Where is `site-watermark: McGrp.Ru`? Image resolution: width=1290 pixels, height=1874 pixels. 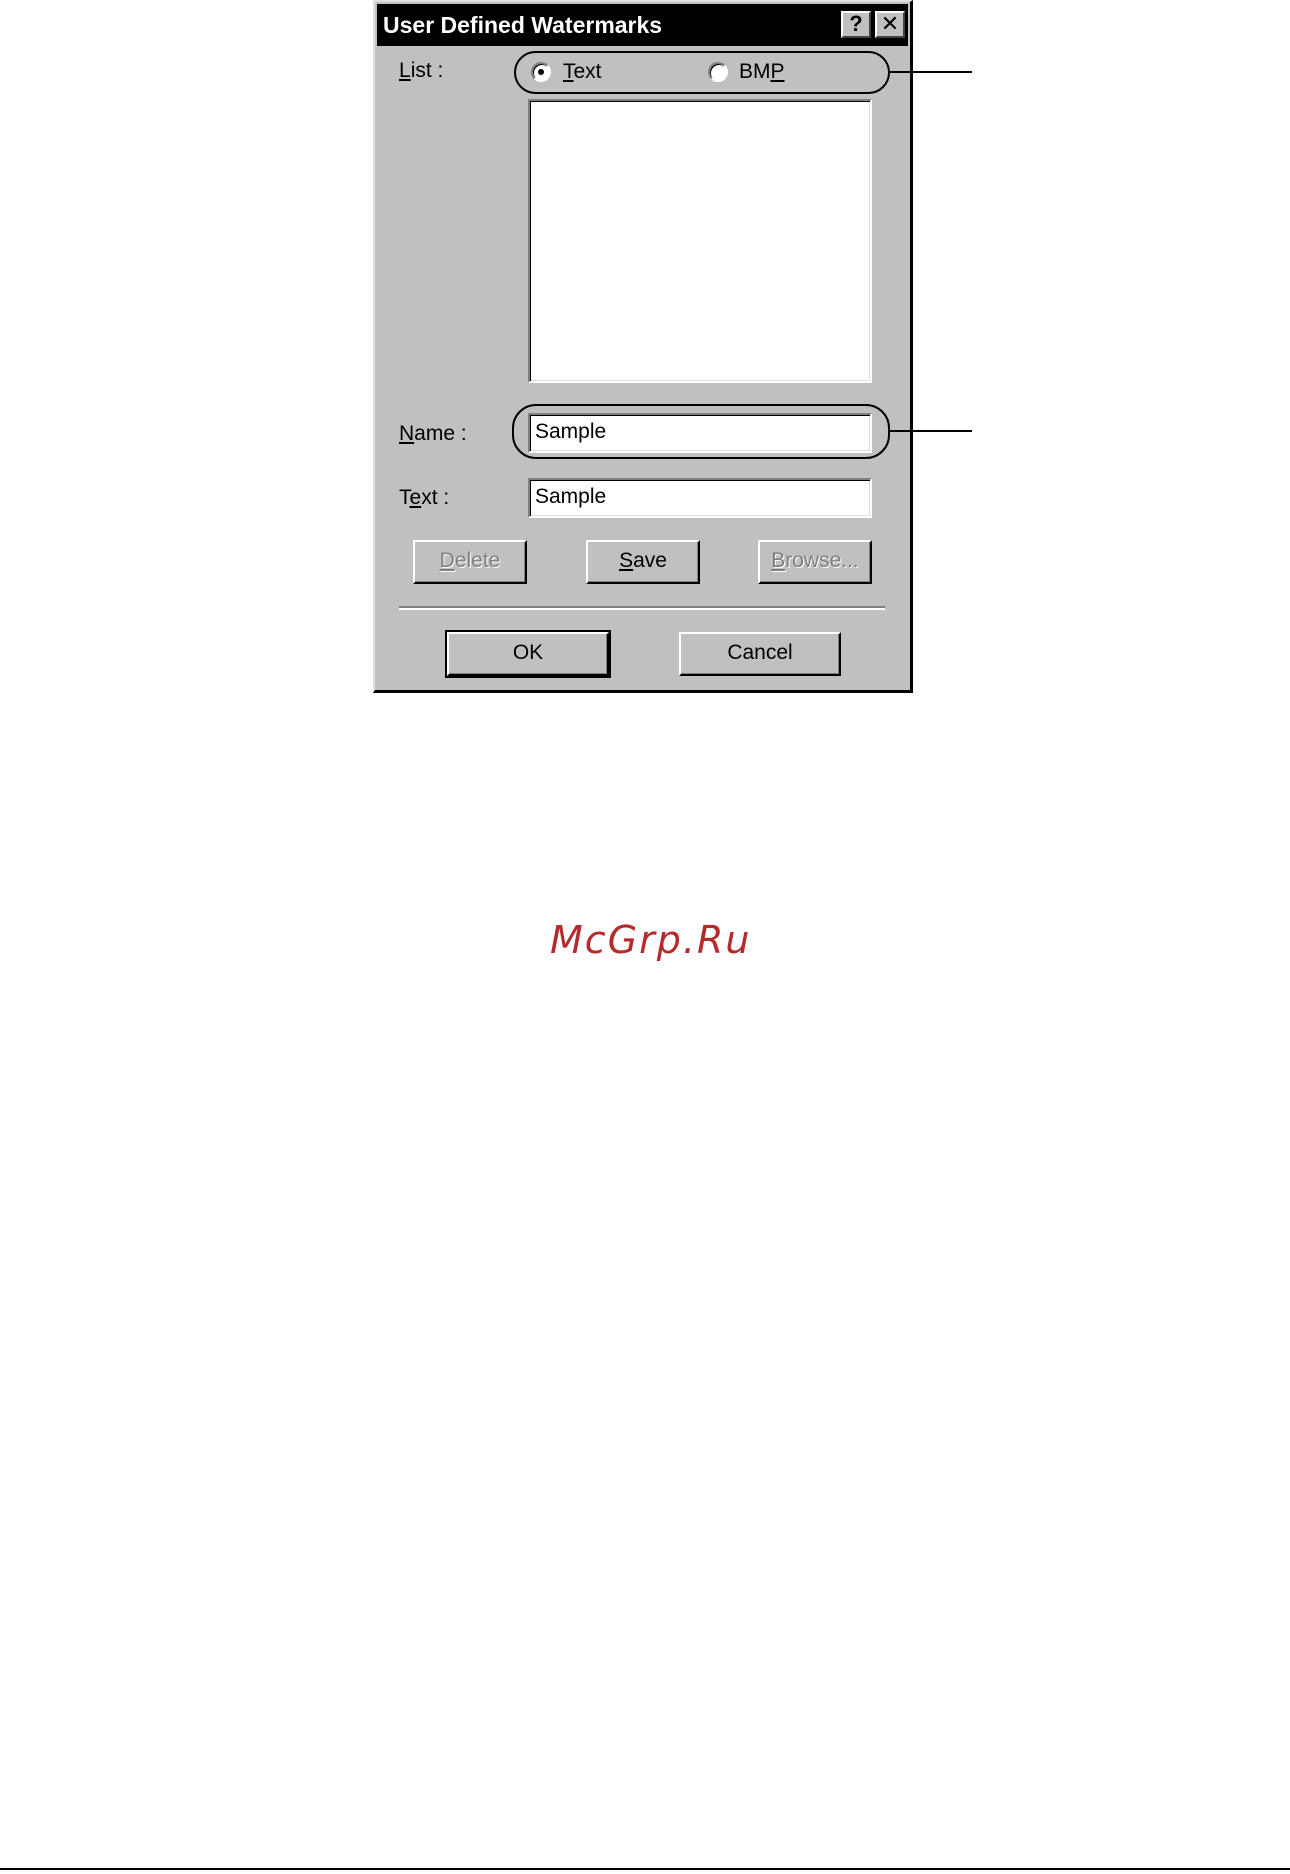
site-watermark: McGrp.Ru is located at coordinates (651, 940).